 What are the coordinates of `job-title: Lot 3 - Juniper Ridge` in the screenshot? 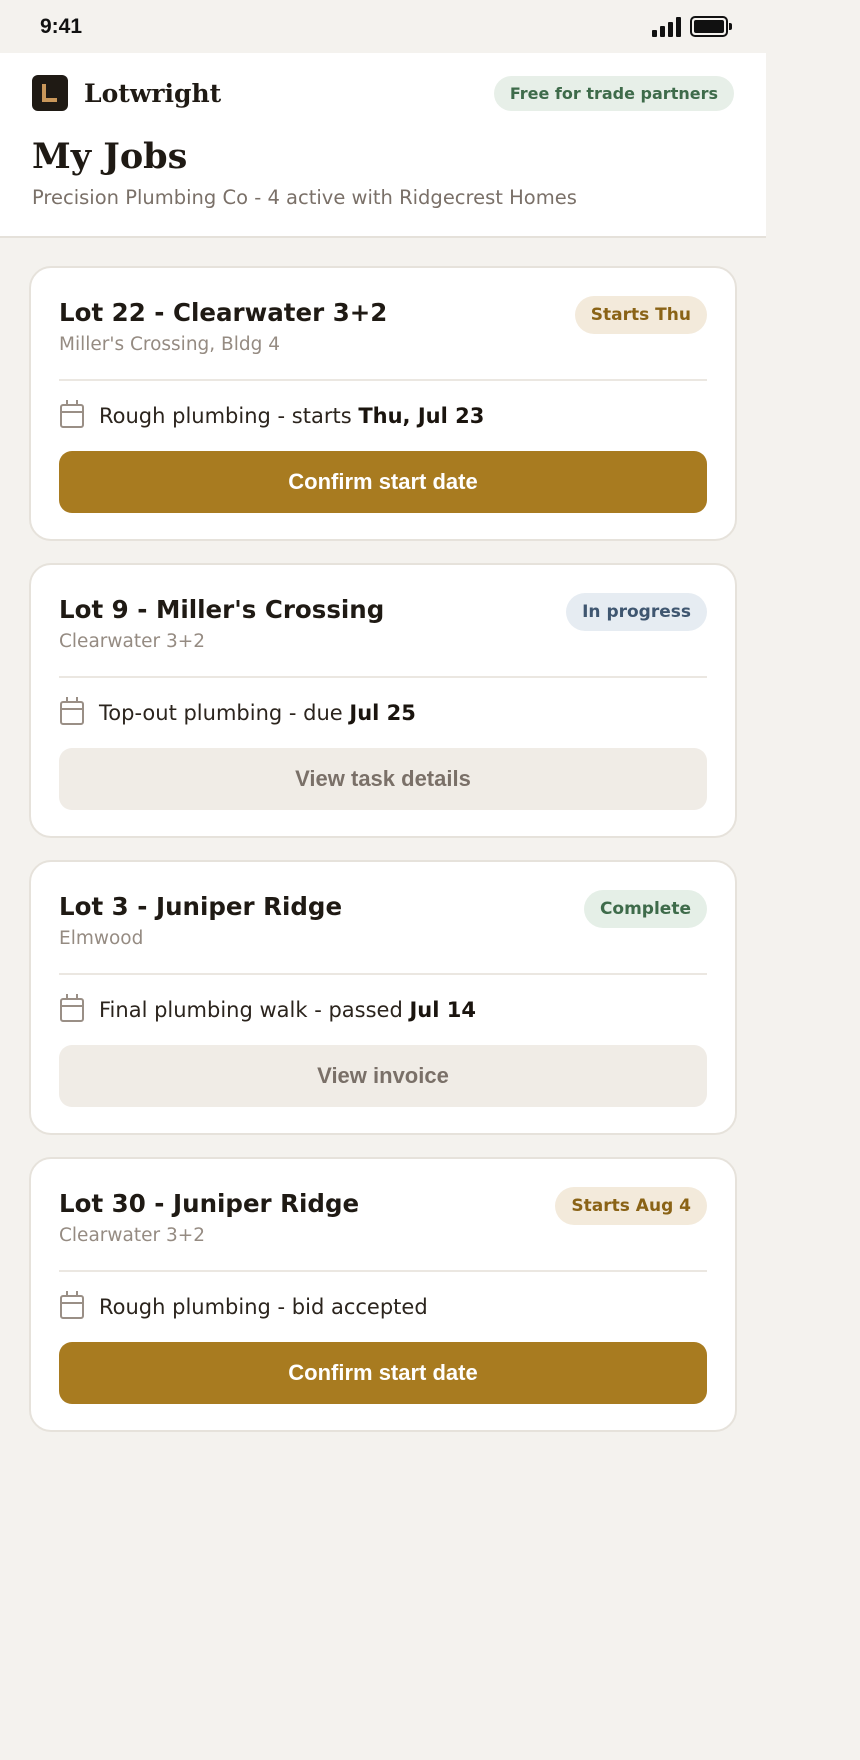 It's located at (201, 906).